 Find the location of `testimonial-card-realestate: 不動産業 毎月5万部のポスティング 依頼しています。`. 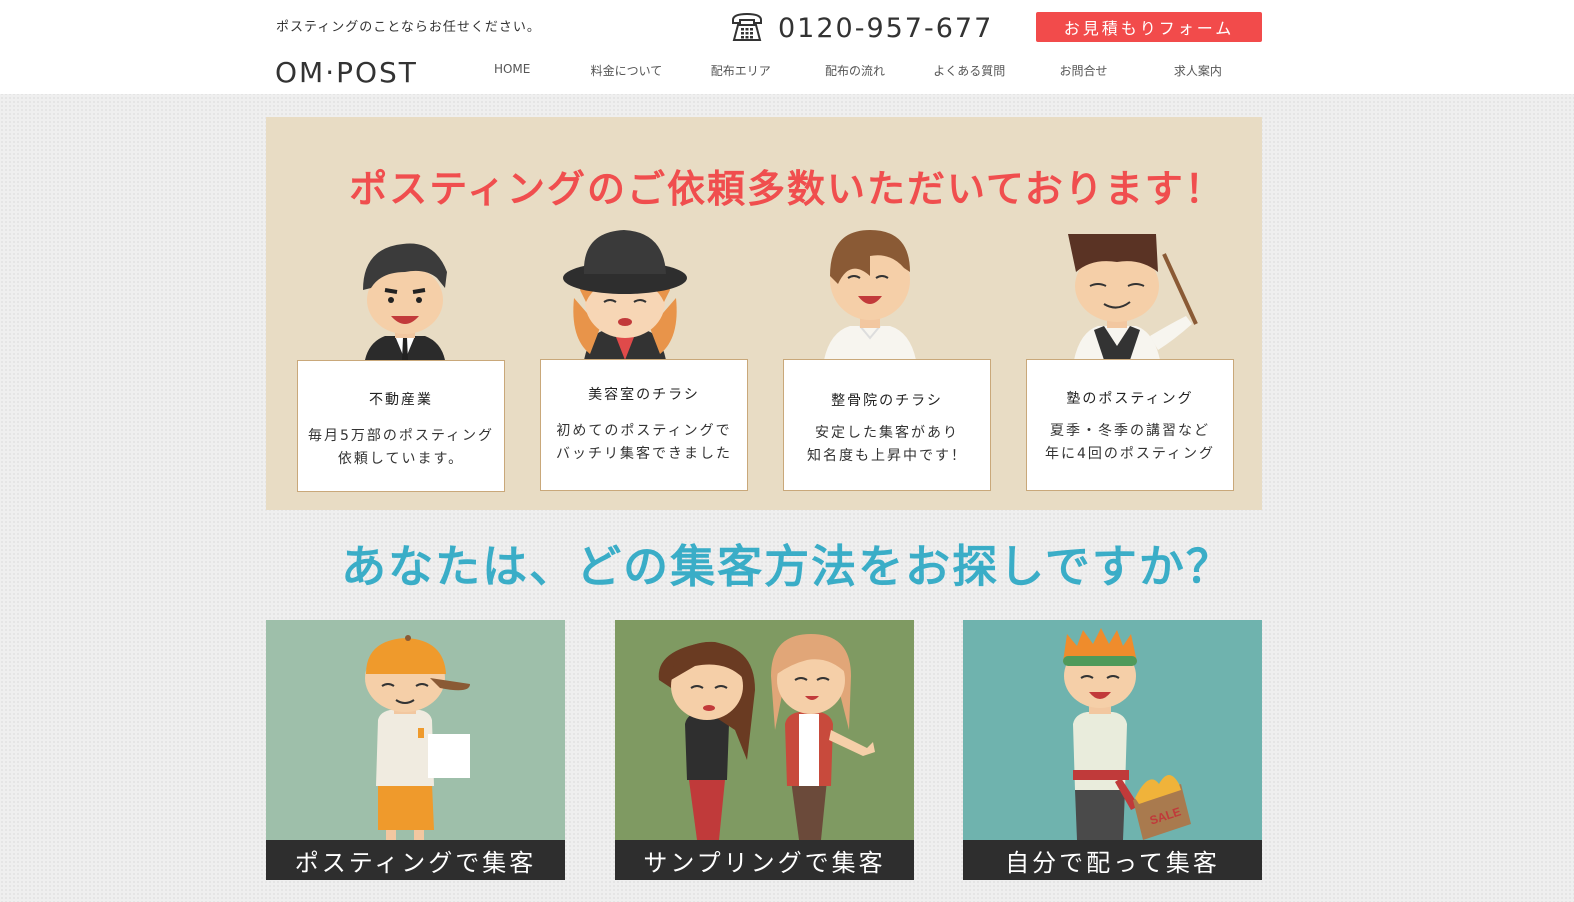

testimonial-card-realestate: 不動産業 毎月5万部のポスティング 依頼しています。 is located at coordinates (401, 426).